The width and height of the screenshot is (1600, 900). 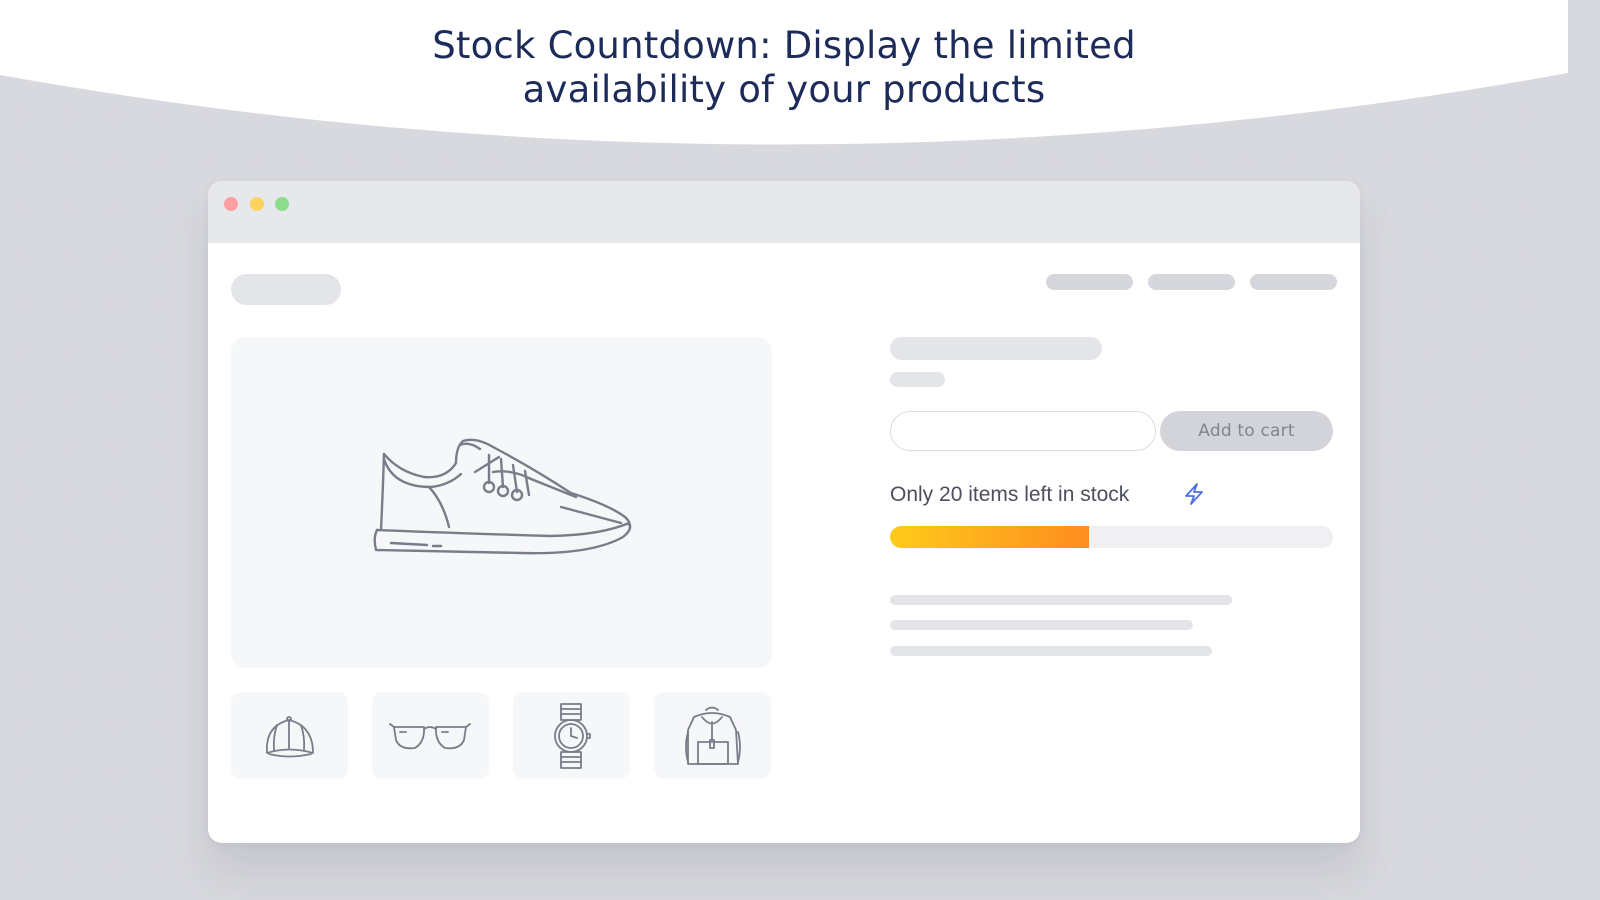 I want to click on maximize-window-button, so click(x=282, y=204).